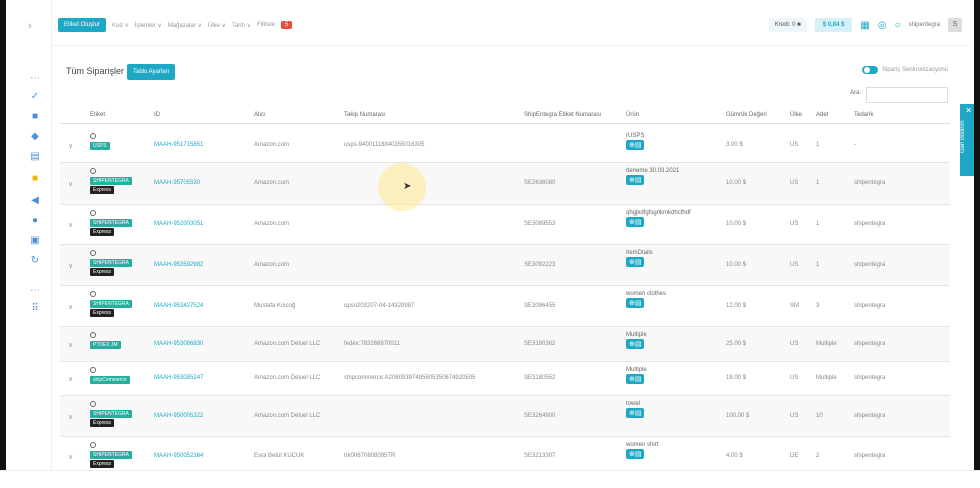 Image resolution: width=980 pixels, height=488 pixels. I want to click on sync-toggle, so click(869, 70).